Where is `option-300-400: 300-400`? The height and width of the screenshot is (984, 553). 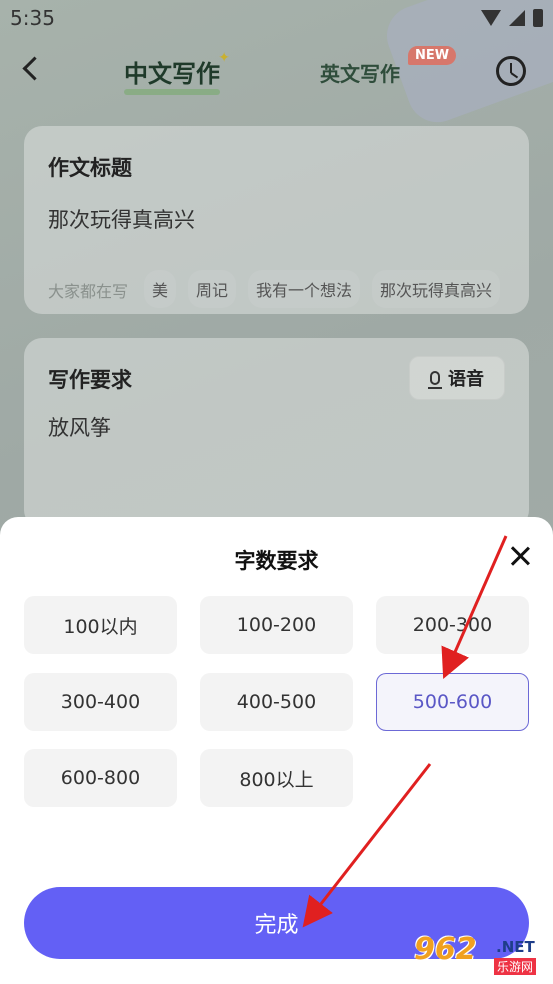 option-300-400: 300-400 is located at coordinates (100, 702).